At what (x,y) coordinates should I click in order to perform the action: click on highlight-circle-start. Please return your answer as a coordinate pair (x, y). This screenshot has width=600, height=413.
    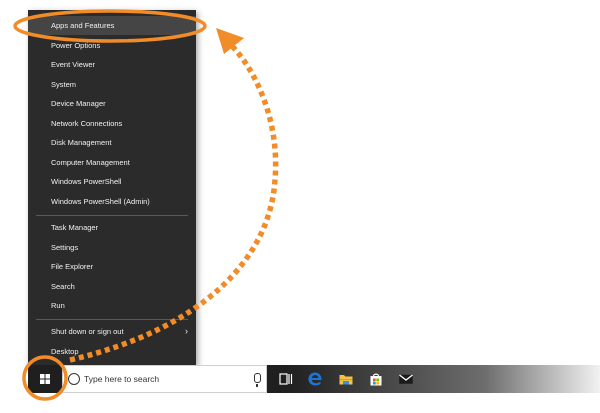
    Looking at the image, I should click on (45, 378).